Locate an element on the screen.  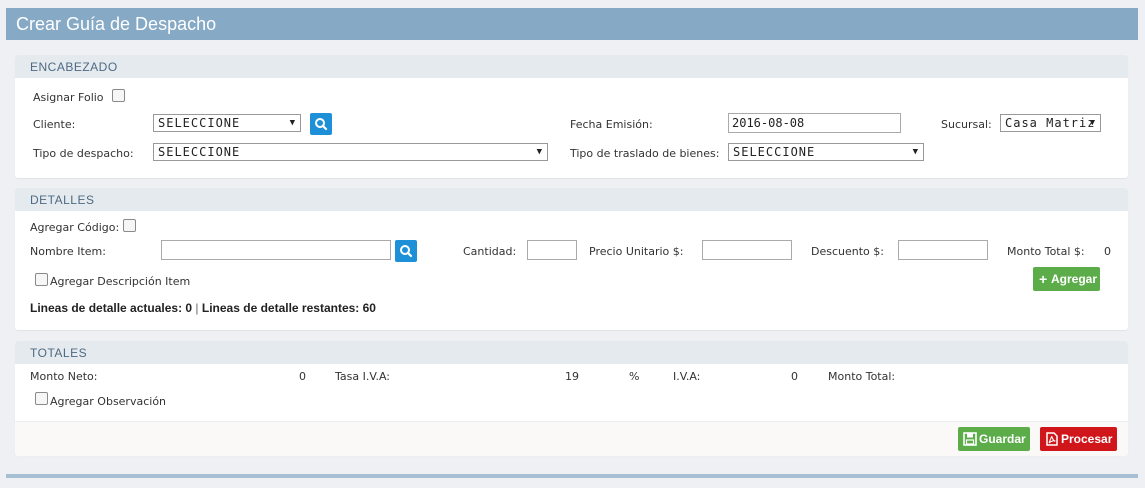
monto-total-label: Monto Total: is located at coordinates (862, 376).